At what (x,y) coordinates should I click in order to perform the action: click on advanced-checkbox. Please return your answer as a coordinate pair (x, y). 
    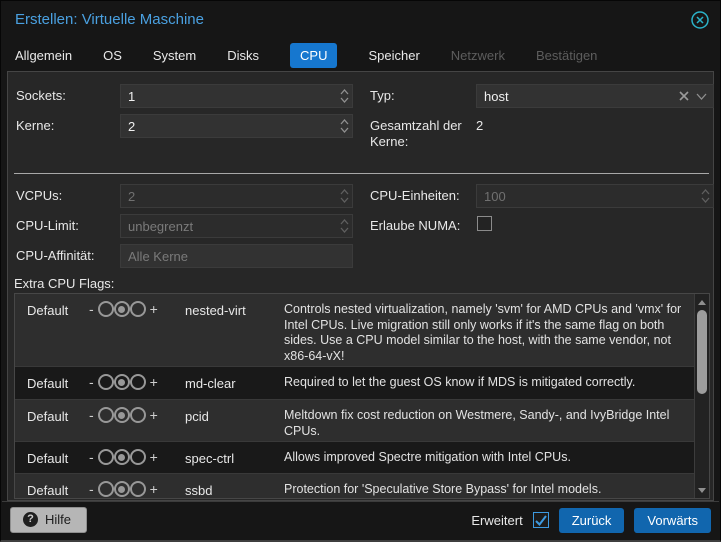
    Looking at the image, I should click on (540, 520).